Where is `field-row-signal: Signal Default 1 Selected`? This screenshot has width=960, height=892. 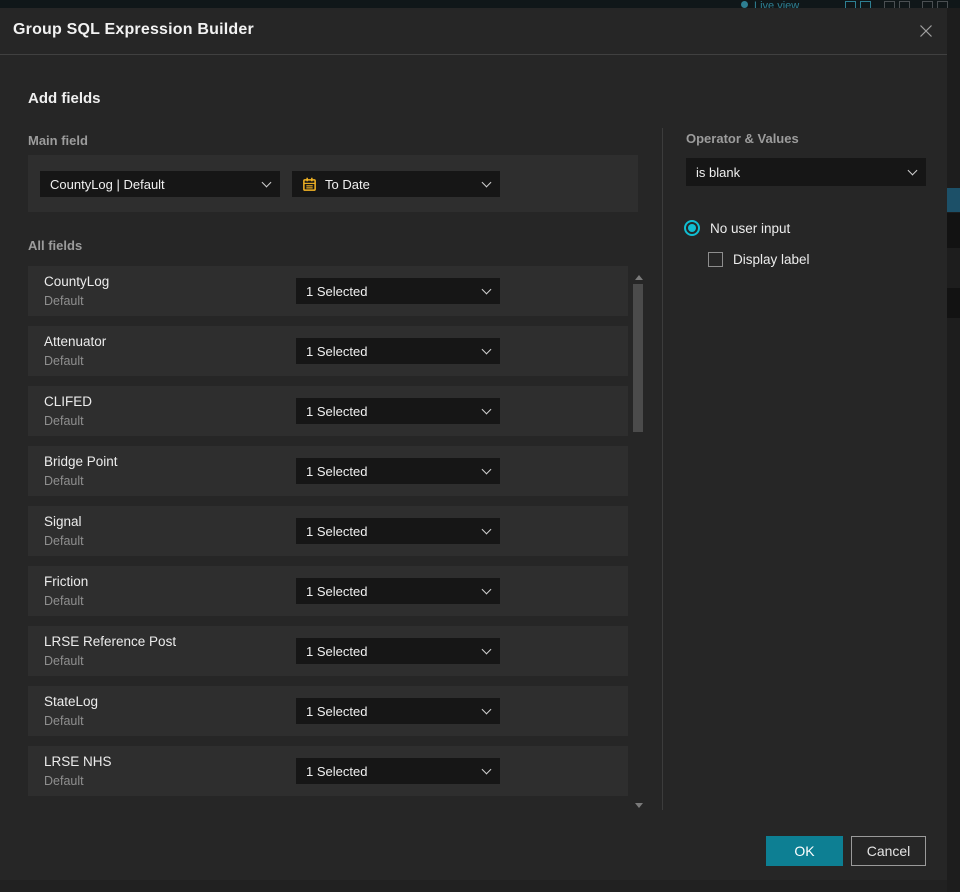 field-row-signal: Signal Default 1 Selected is located at coordinates (328, 531).